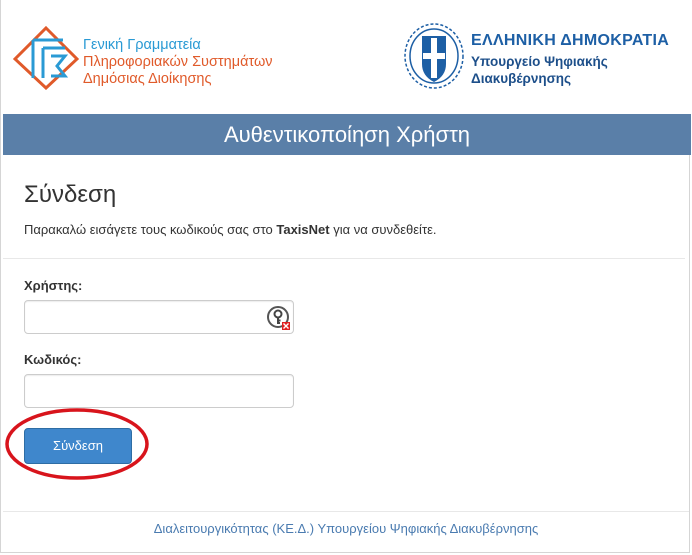 The image size is (692, 555). I want to click on gsis-line3: Δημόσιας Διοίκησης, so click(147, 79).